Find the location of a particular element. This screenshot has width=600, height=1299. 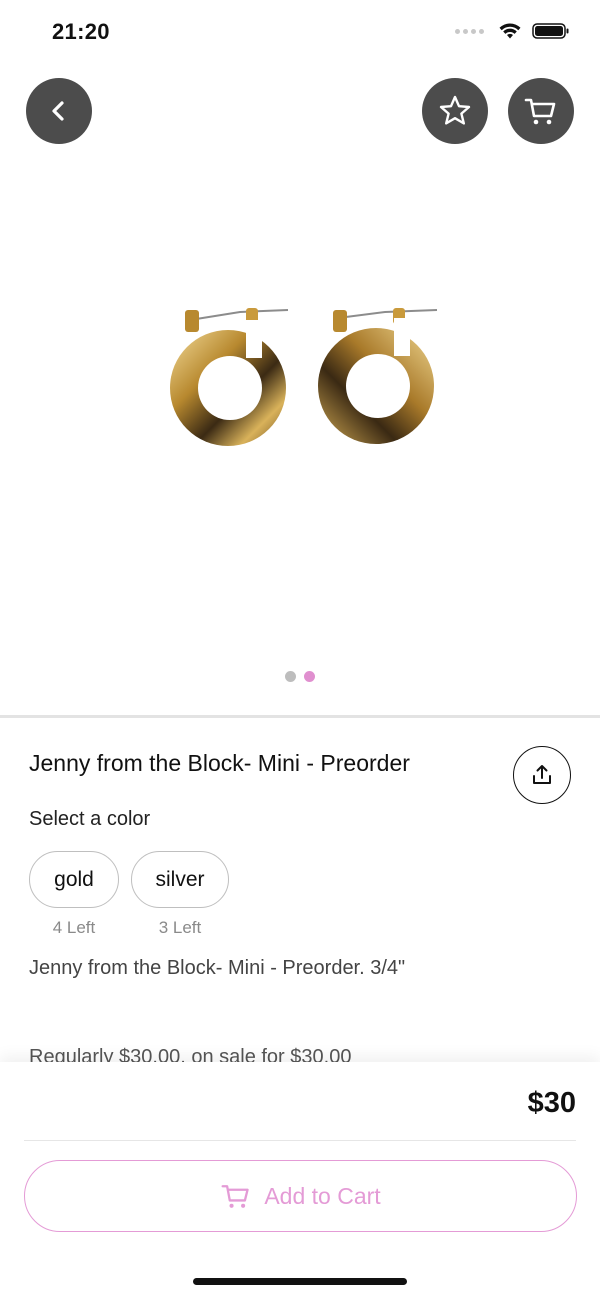

image-pager is located at coordinates (300, 676).